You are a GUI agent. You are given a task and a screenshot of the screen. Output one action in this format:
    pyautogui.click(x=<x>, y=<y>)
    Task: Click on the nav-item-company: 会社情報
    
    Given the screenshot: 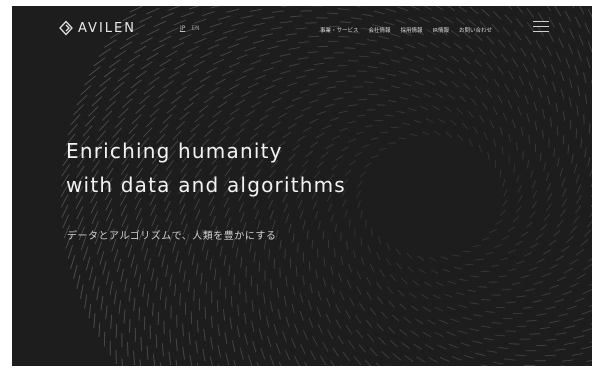 What is the action you would take?
    pyautogui.click(x=380, y=30)
    